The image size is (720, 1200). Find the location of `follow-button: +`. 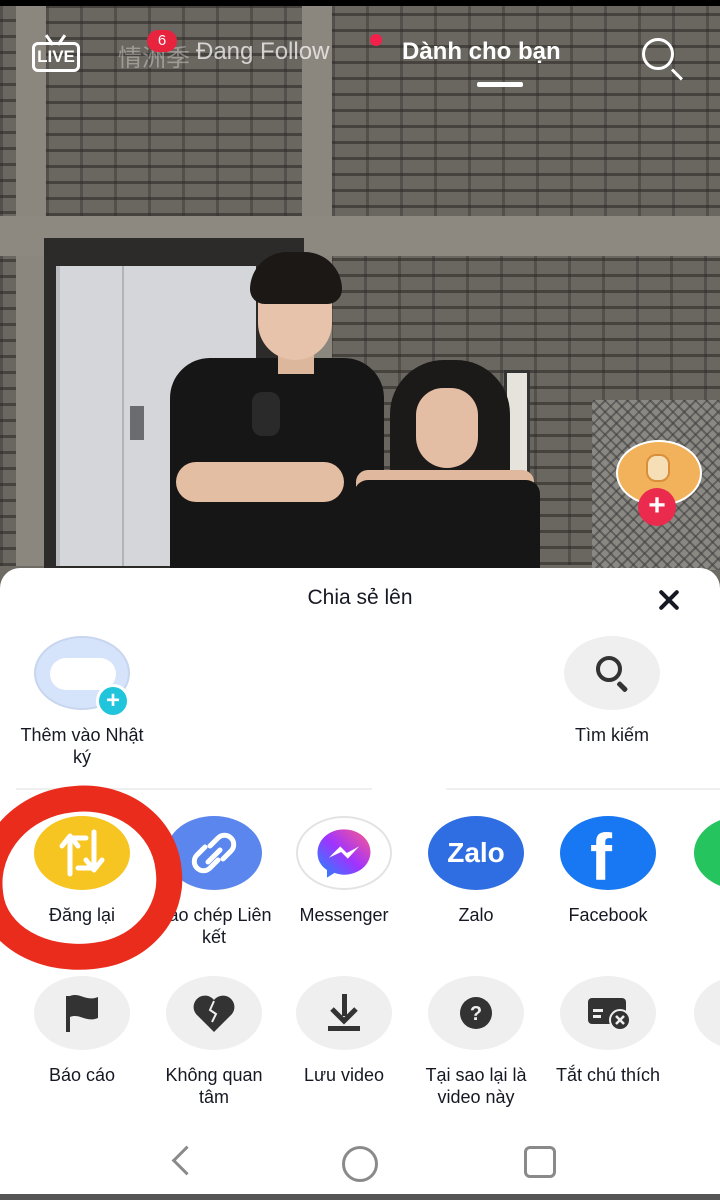

follow-button: + is located at coordinates (657, 507).